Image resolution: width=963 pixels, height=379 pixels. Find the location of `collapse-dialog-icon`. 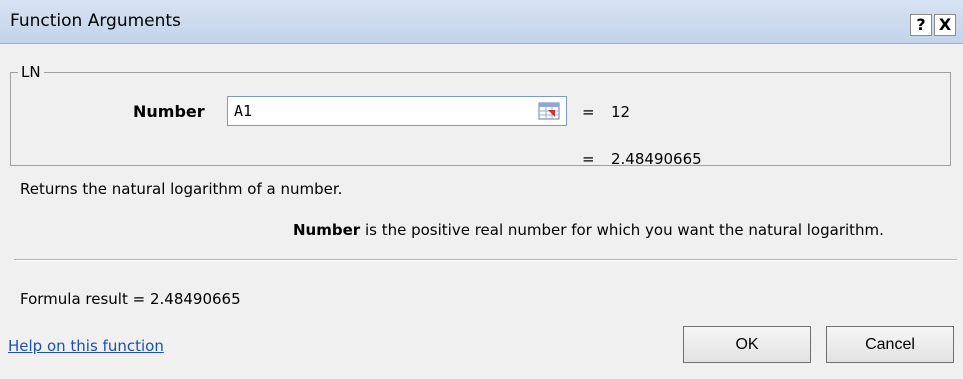

collapse-dialog-icon is located at coordinates (549, 111).